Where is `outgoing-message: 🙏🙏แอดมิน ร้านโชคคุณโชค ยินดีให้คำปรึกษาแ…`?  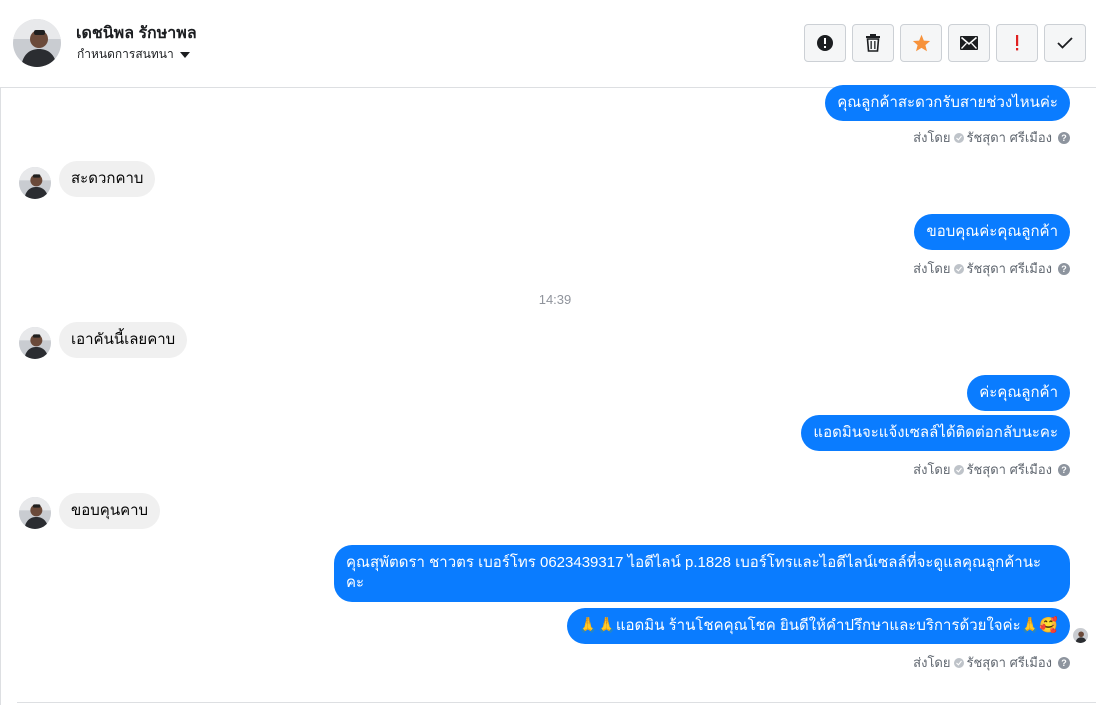 outgoing-message: 🙏🙏แอดมิน ร้านโชคคุณโชค ยินดีให้คำปรึกษาแ… is located at coordinates (818, 626).